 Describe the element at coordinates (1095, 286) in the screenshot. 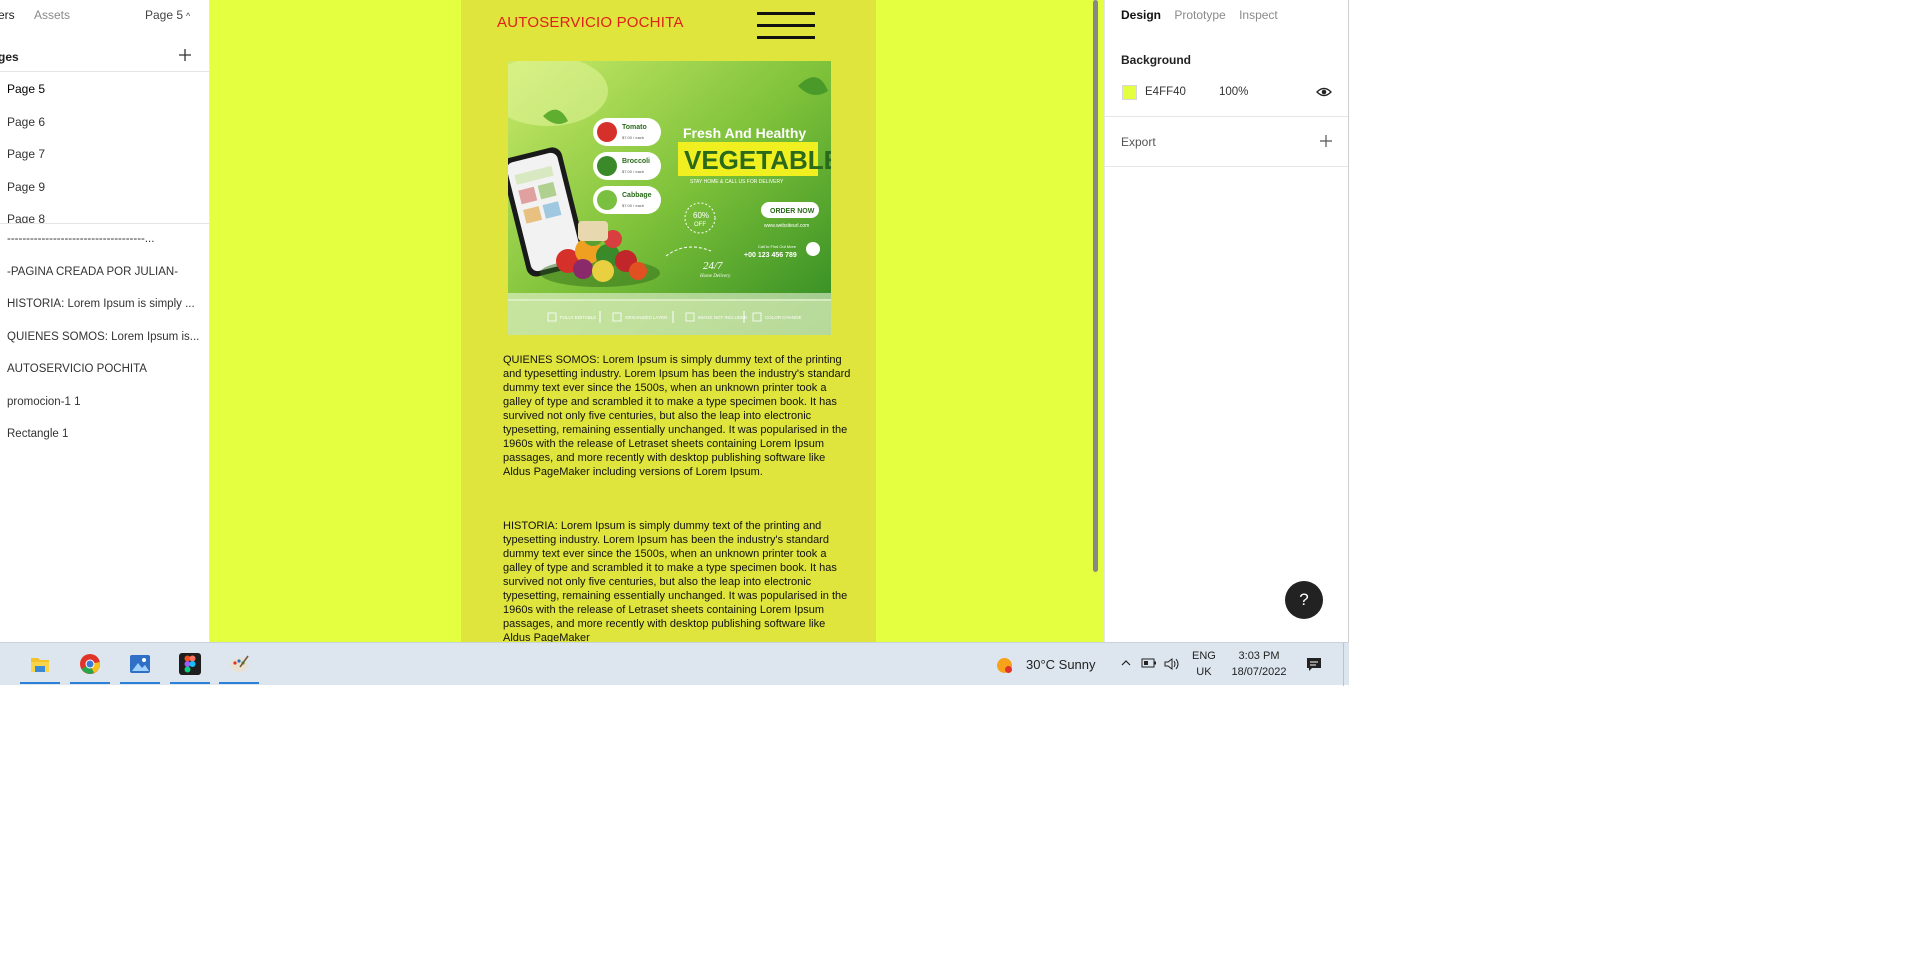

I see `canvas-scrollbar` at that location.